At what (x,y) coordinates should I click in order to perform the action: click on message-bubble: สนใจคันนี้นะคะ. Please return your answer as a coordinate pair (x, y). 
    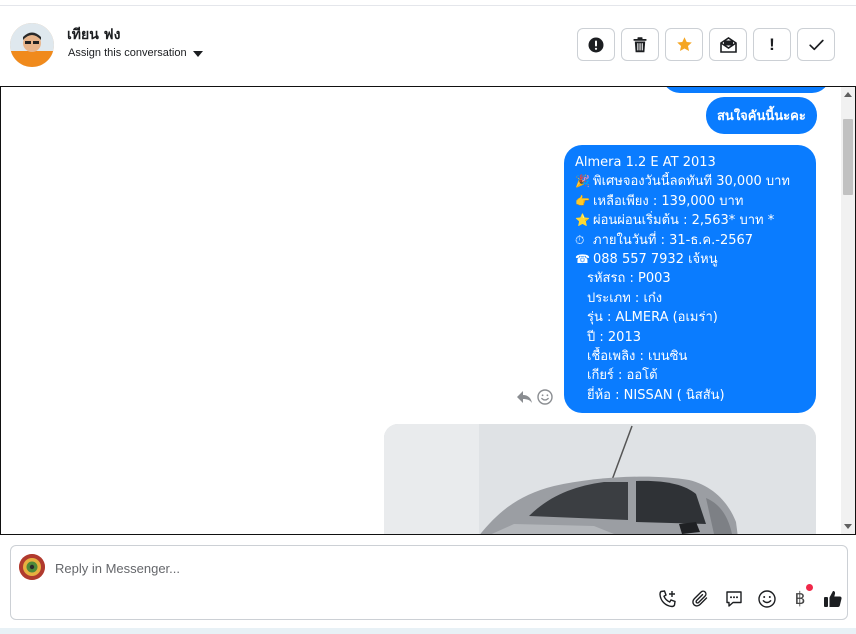
    Looking at the image, I should click on (761, 115).